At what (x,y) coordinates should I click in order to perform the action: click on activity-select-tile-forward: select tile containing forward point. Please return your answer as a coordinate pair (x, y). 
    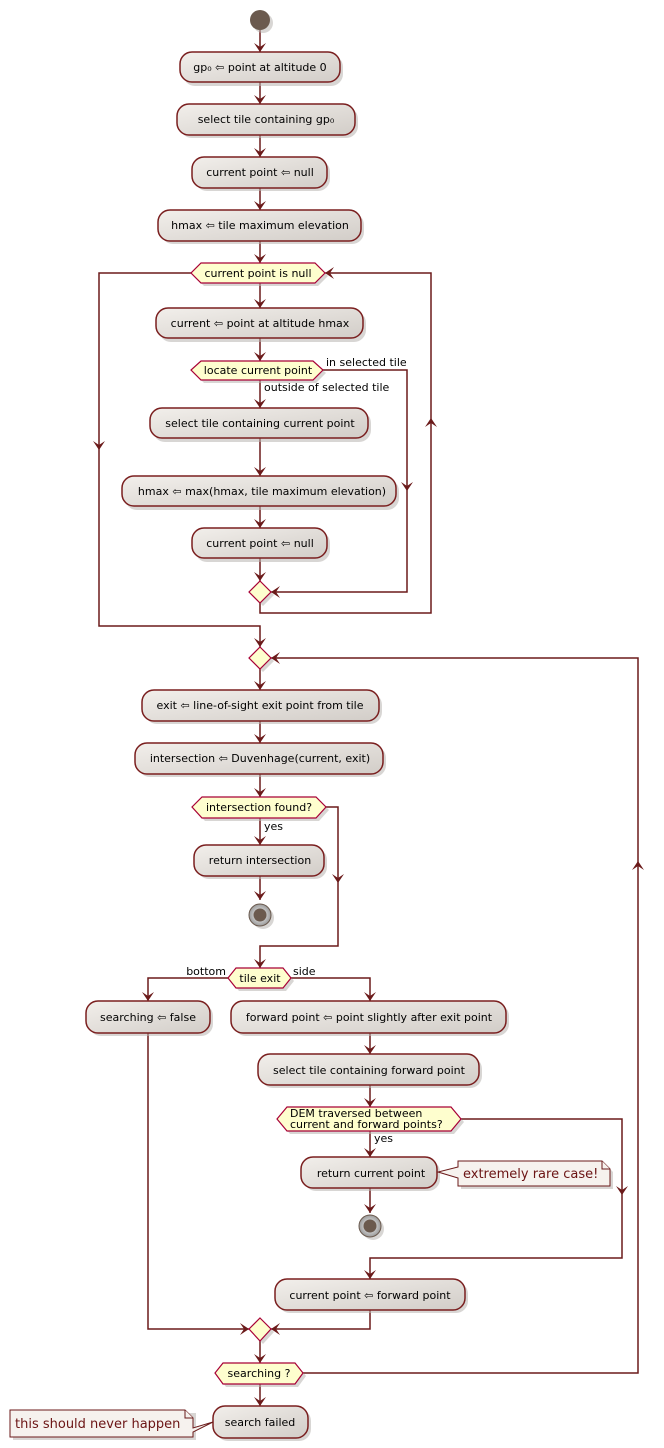
    Looking at the image, I should click on (369, 1070).